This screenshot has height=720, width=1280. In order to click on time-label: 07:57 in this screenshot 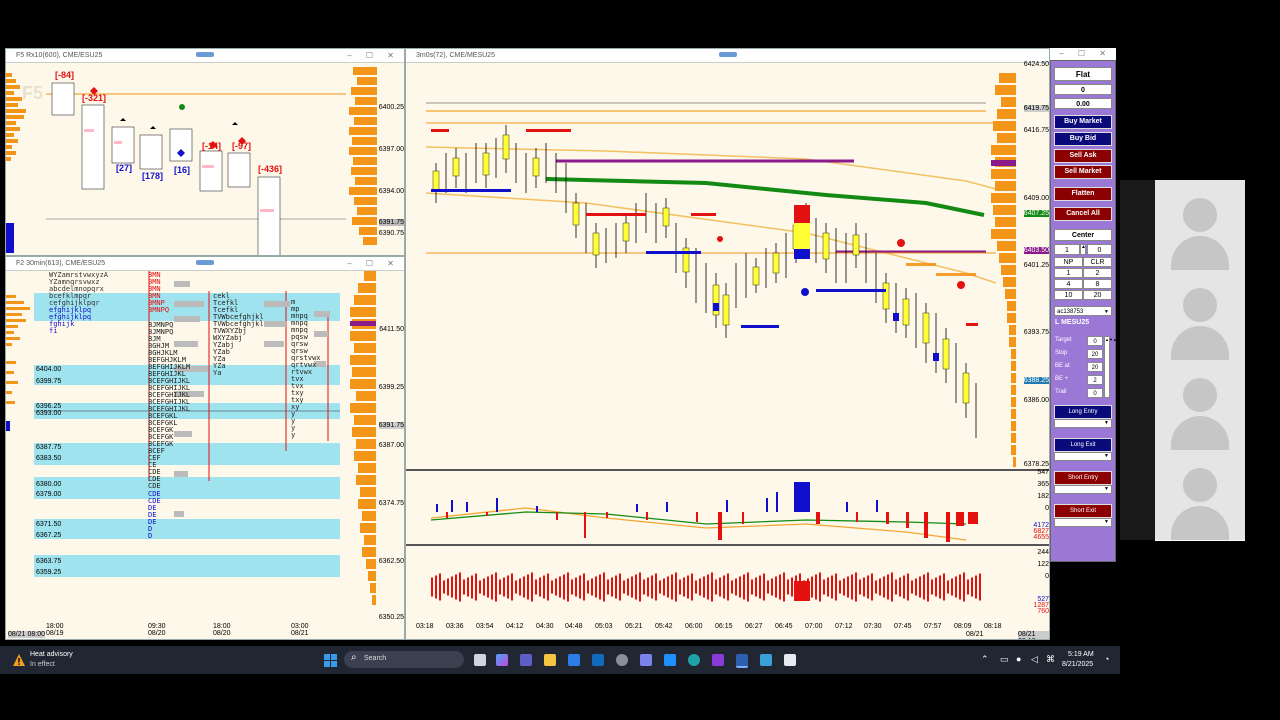, I will do `click(933, 626)`.